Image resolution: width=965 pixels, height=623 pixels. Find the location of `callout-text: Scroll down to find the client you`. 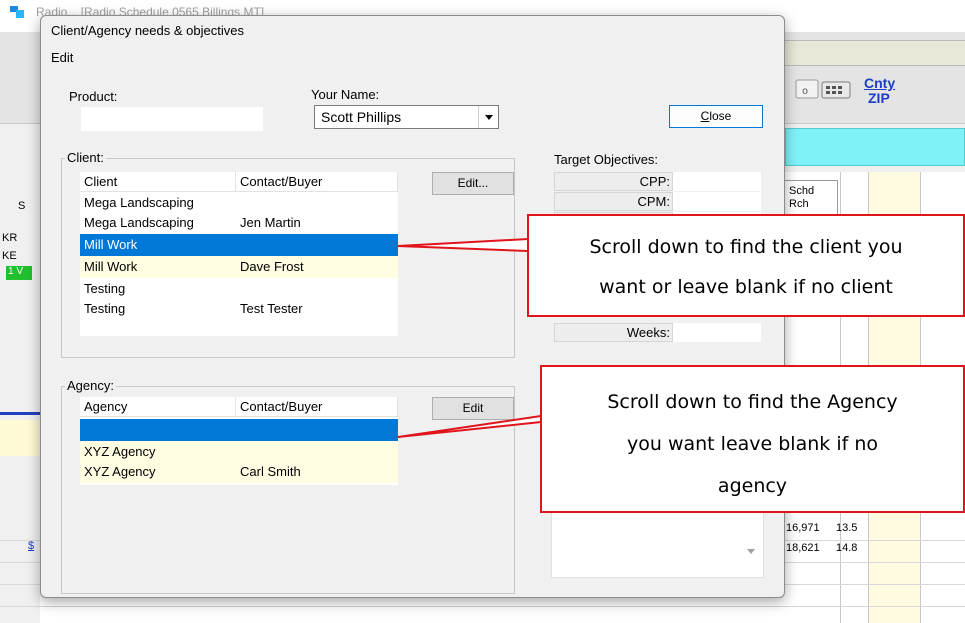

callout-text: Scroll down to find the client you is located at coordinates (746, 247).